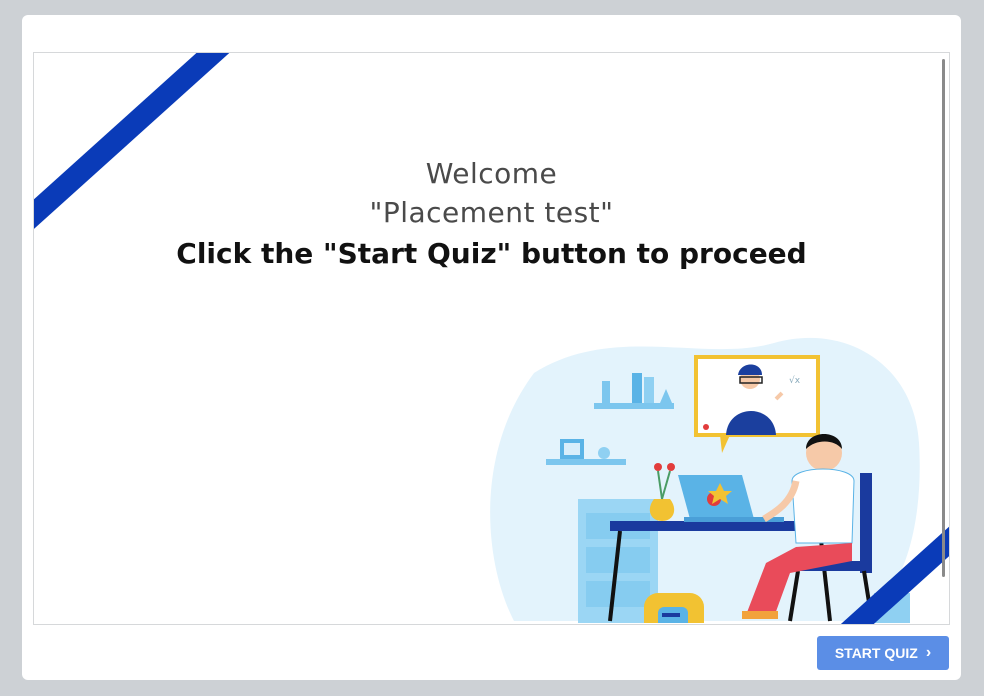  Describe the element at coordinates (928, 652) in the screenshot. I see `chevron-right-icon: ›` at that location.